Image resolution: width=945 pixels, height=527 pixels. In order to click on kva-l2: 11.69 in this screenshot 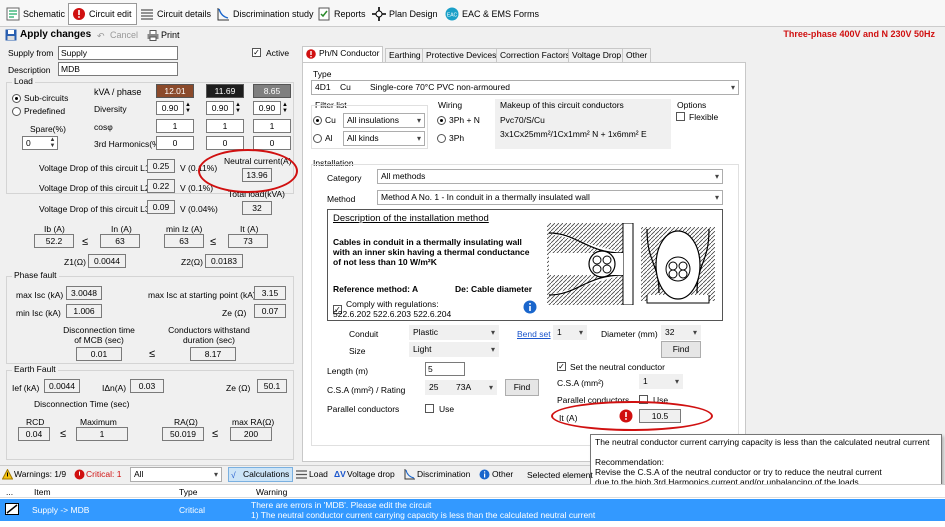, I will do `click(225, 91)`.